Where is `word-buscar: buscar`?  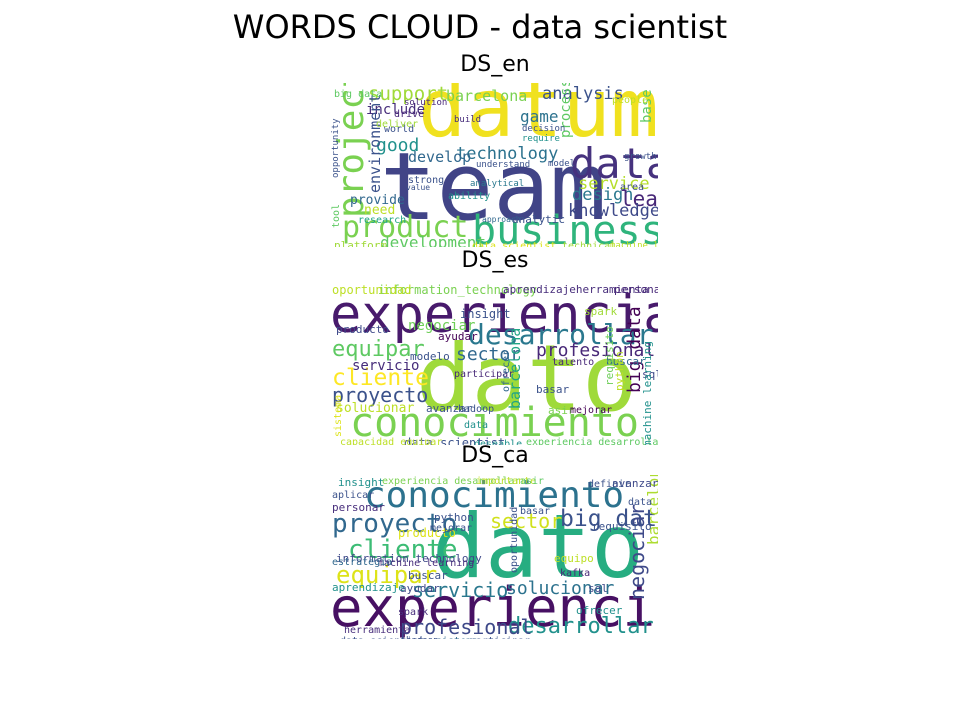 word-buscar: buscar is located at coordinates (428, 575).